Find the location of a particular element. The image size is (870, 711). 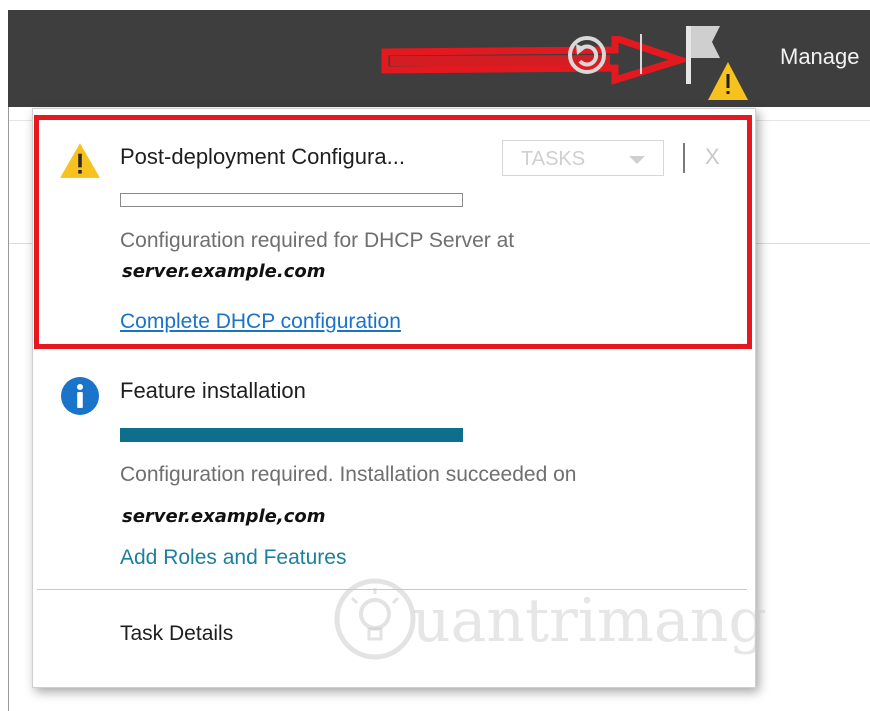

close-notification-button: X is located at coordinates (712, 157).